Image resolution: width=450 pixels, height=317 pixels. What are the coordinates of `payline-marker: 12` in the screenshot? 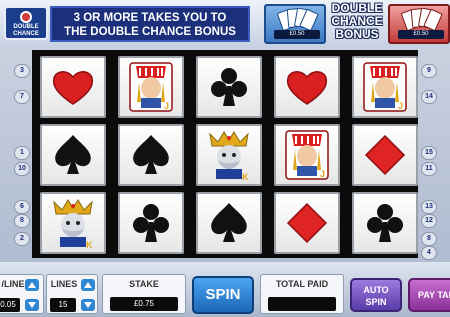 It's located at (429, 221).